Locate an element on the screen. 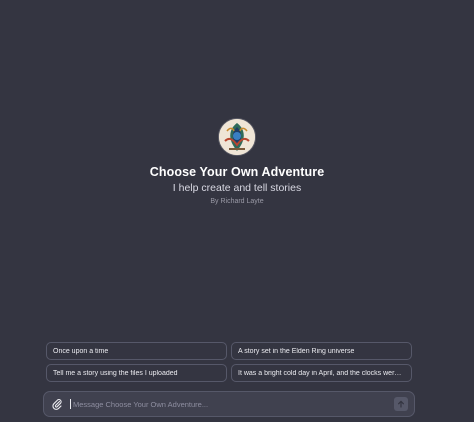 The image size is (474, 422). gpt-author: By Richard Layte is located at coordinates (237, 201).